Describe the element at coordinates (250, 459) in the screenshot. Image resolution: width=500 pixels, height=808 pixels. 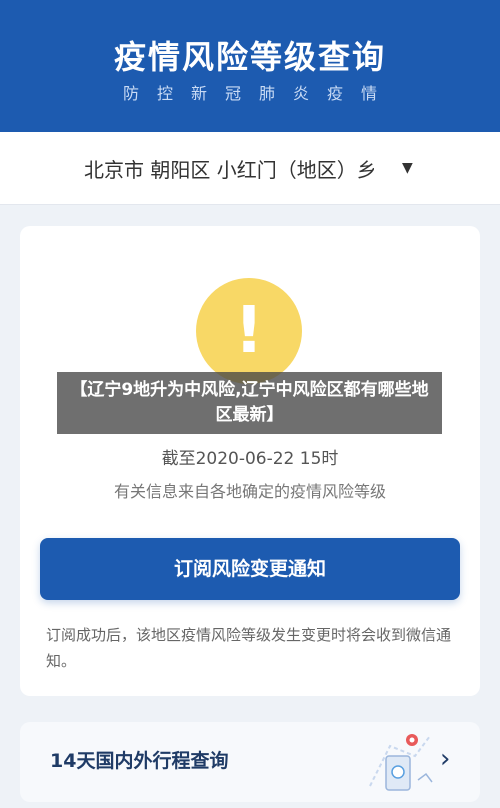
I see `as-of-time: 截至2020-06-22 15时` at that location.